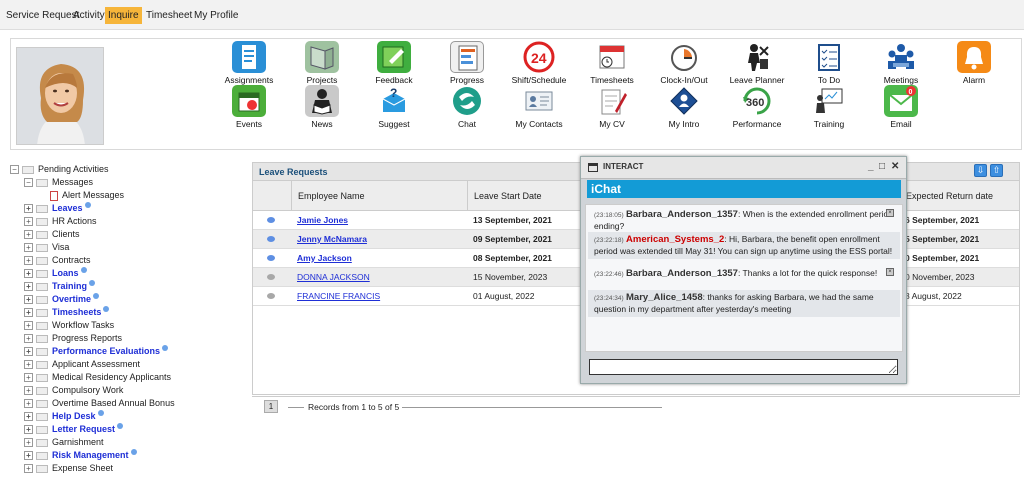 The image size is (1024, 481). Describe the element at coordinates (623, 166) in the screenshot. I see `chat-window-title: INTERACT` at that location.